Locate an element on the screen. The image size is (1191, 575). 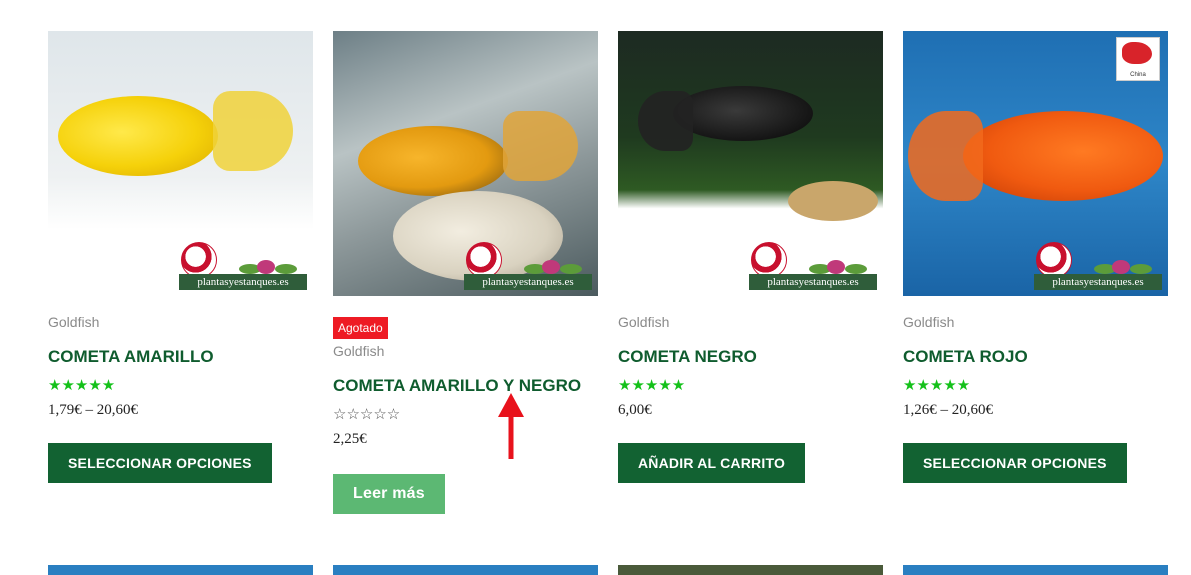
product-title: COMETA AMARILLO Y NEGRO is located at coordinates (465, 386).